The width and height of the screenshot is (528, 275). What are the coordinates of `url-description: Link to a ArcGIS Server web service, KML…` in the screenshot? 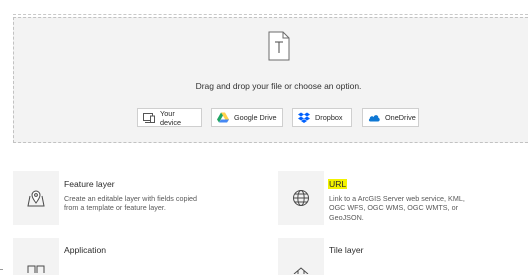 It's located at (397, 208).